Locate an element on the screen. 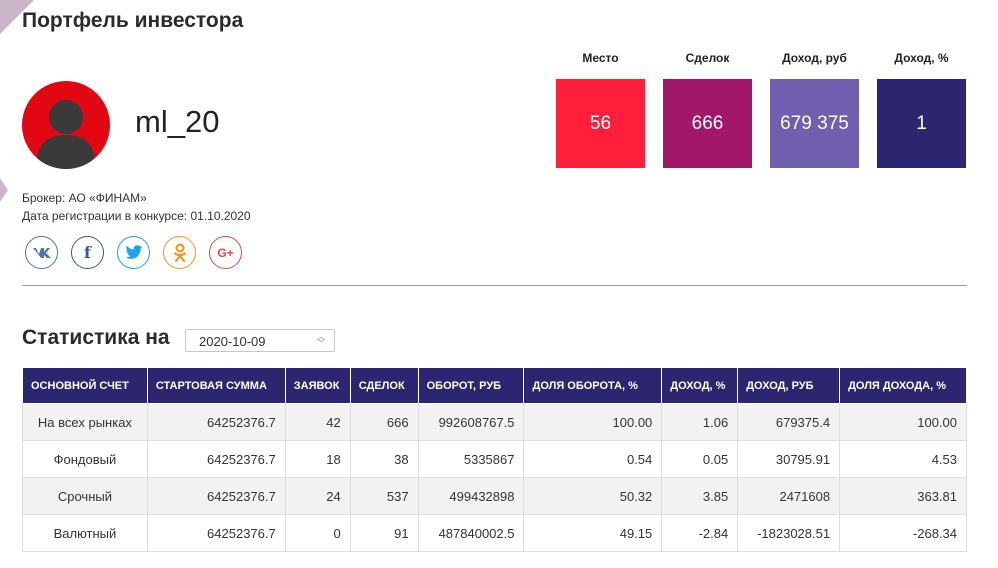 Image resolution: width=998 pixels, height=568 pixels. table-cell: 5335867 is located at coordinates (471, 459).